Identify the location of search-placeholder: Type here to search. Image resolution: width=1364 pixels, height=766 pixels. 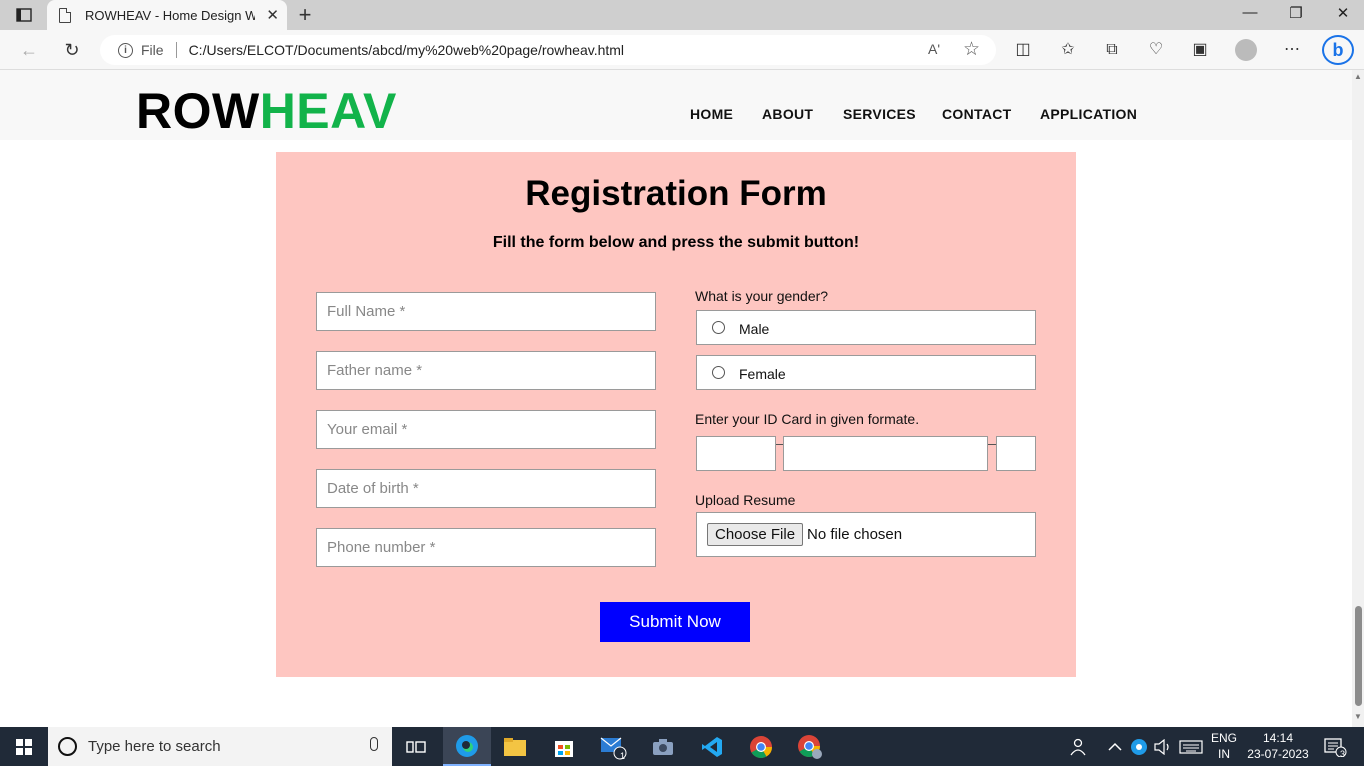
(154, 746).